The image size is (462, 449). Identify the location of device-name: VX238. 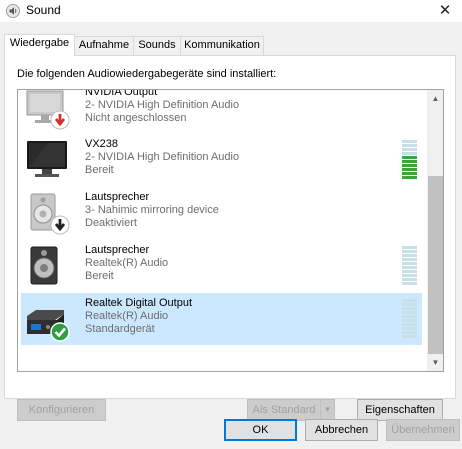
(102, 144).